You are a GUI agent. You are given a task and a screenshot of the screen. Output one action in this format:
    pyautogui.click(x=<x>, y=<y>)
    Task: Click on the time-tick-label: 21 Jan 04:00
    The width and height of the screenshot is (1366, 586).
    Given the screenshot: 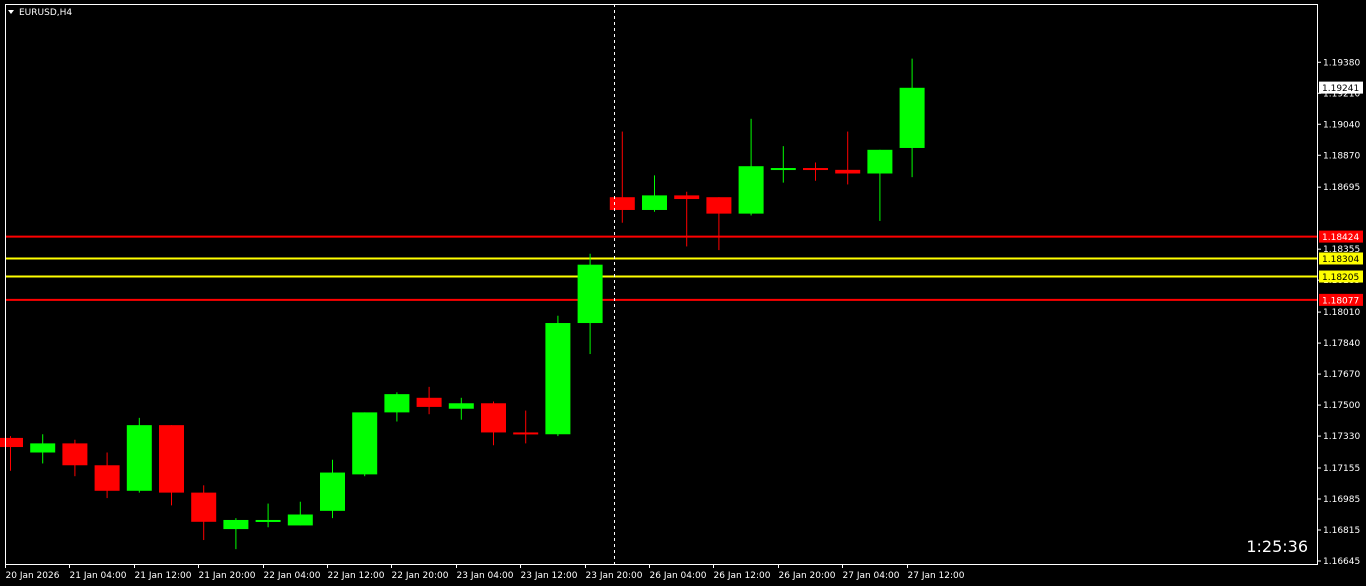 What is the action you would take?
    pyautogui.click(x=98, y=576)
    